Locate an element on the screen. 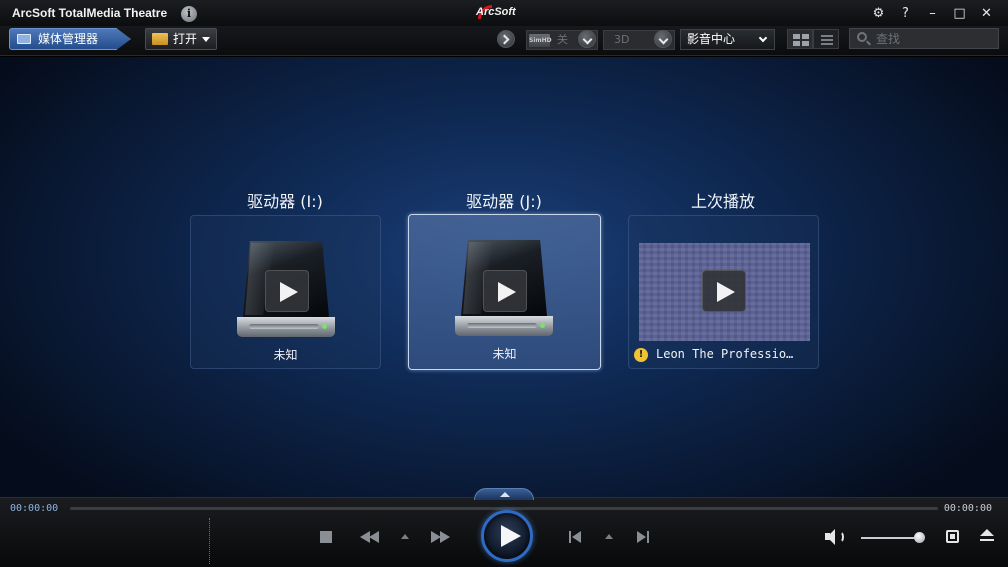 Image resolution: width=1008 pixels, height=567 pixels. drive-j-label: 未知 is located at coordinates (504, 354).